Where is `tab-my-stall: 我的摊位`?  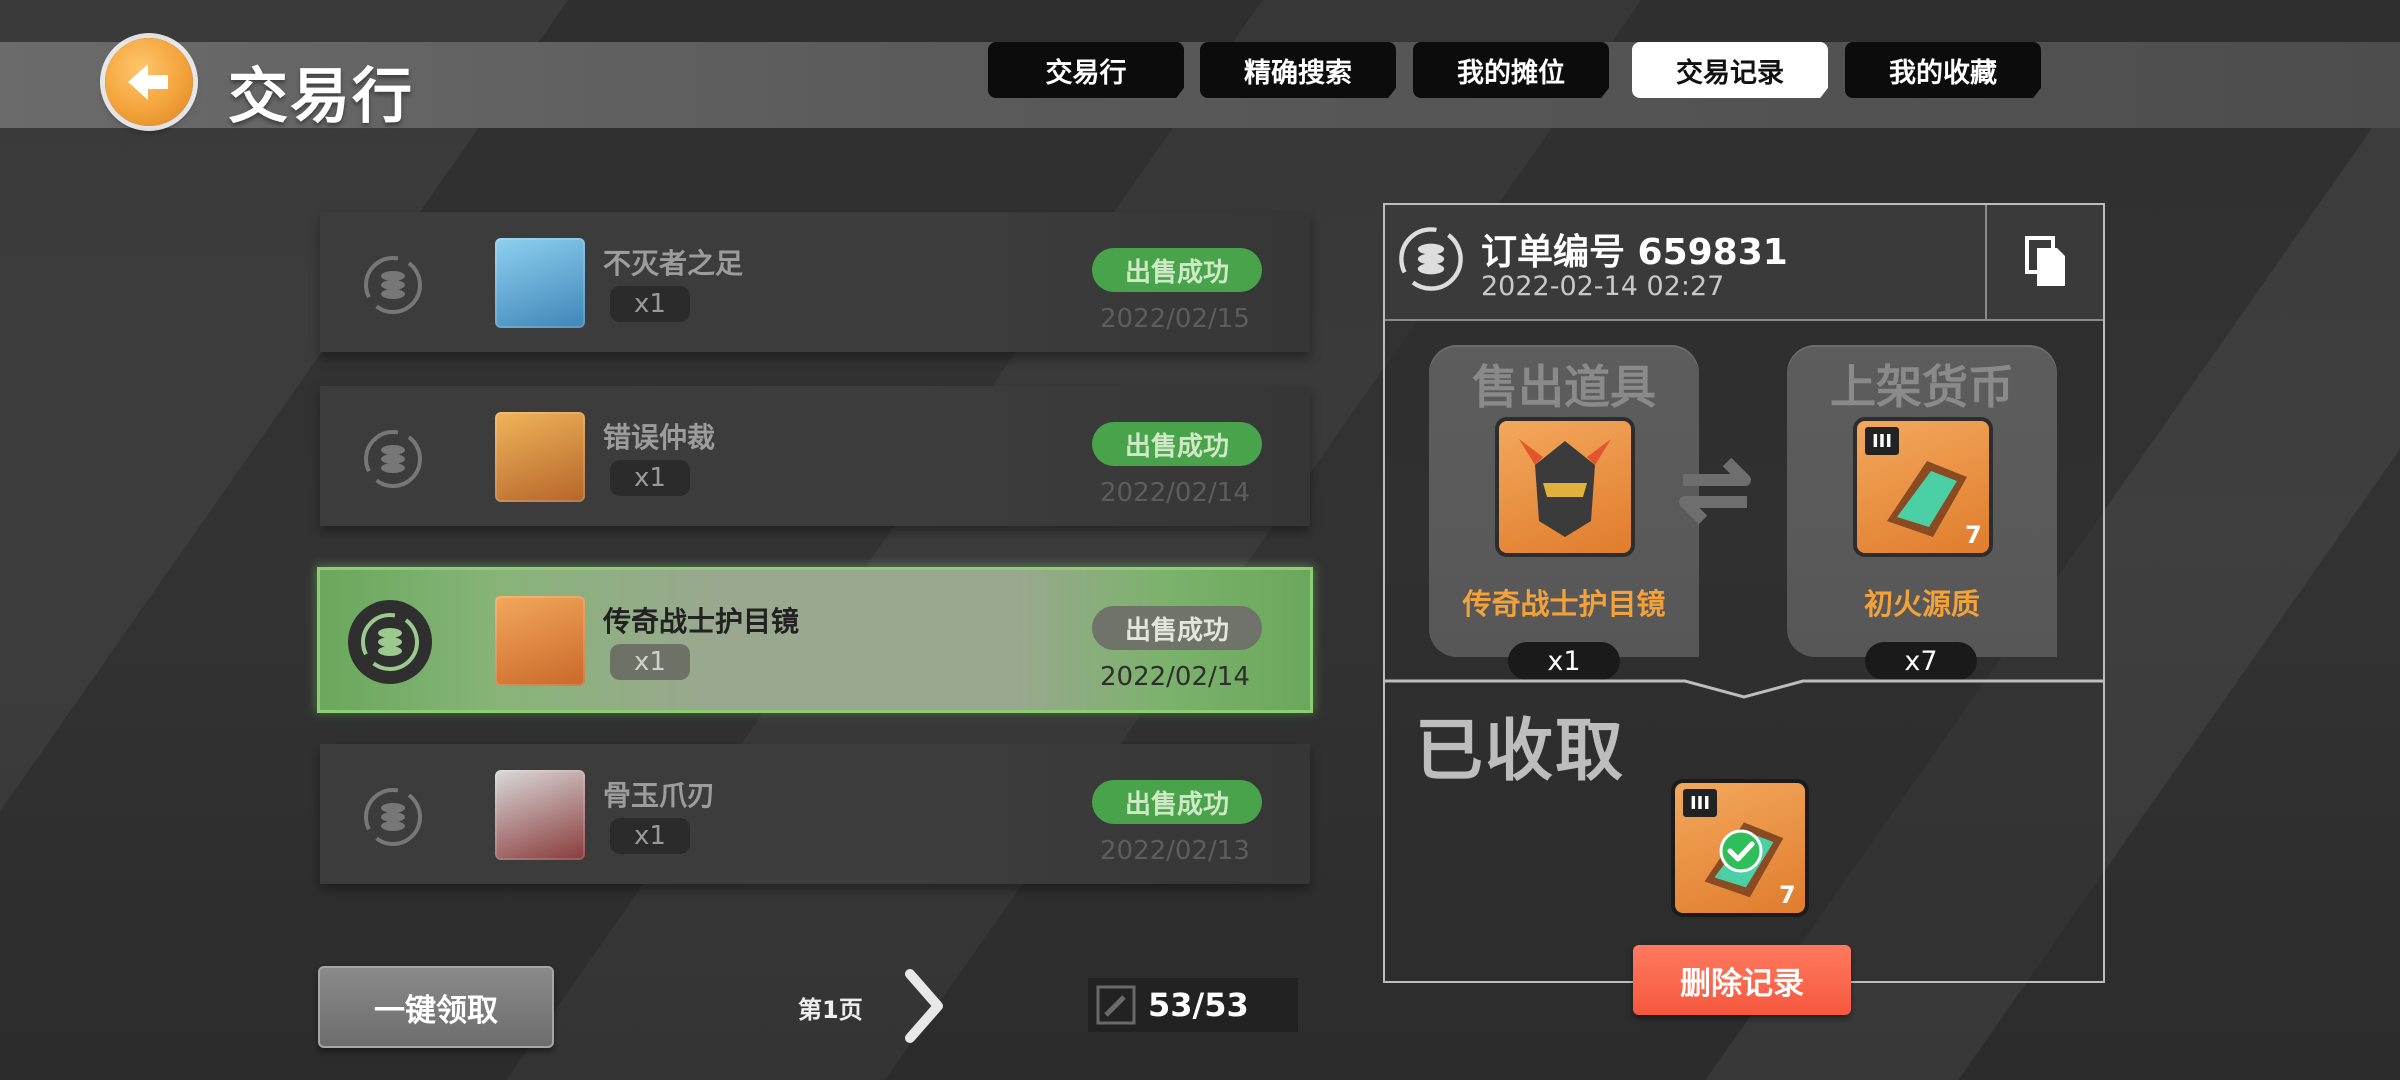
tab-my-stall: 我的摊位 is located at coordinates (1511, 70).